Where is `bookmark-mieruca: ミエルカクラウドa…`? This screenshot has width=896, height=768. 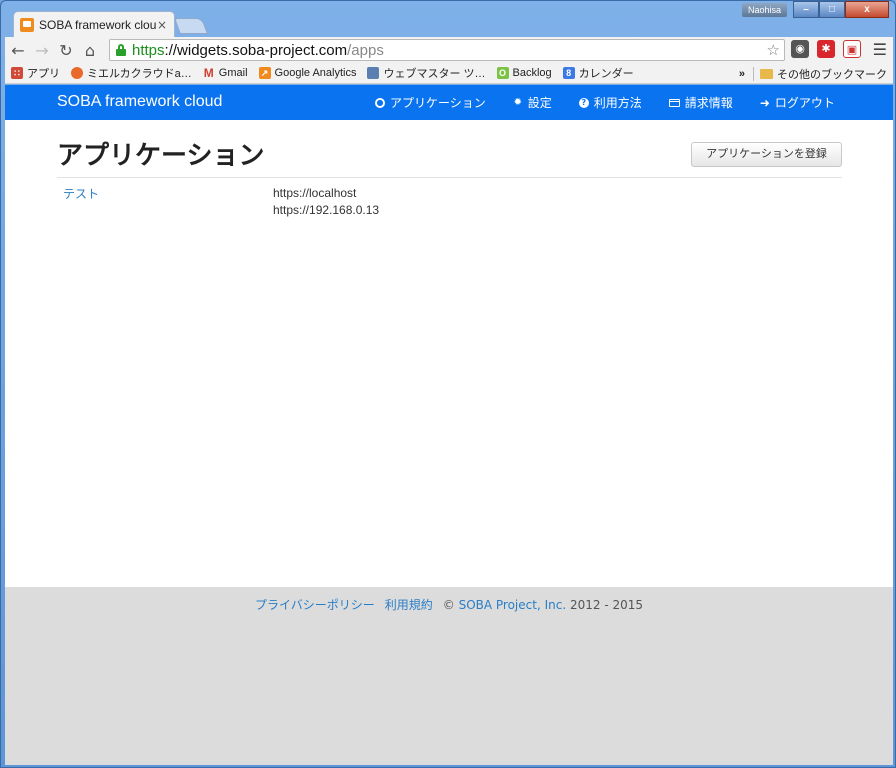
bookmark-mieruca: ミエルカクラウドa… is located at coordinates (131, 73).